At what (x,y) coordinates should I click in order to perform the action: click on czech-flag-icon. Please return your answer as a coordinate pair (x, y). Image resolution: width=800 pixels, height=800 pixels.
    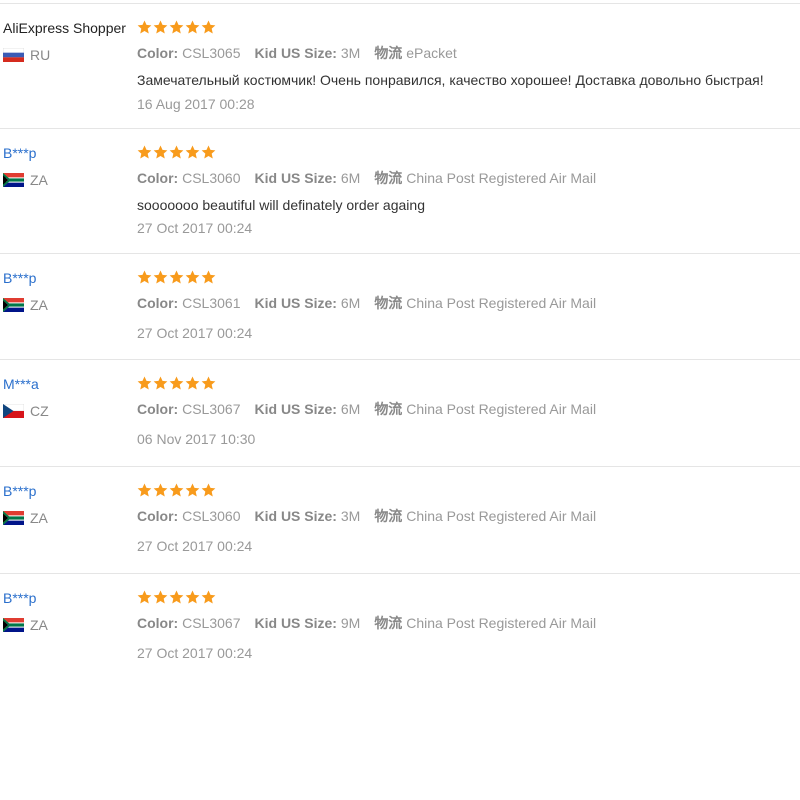
    Looking at the image, I should click on (13, 411).